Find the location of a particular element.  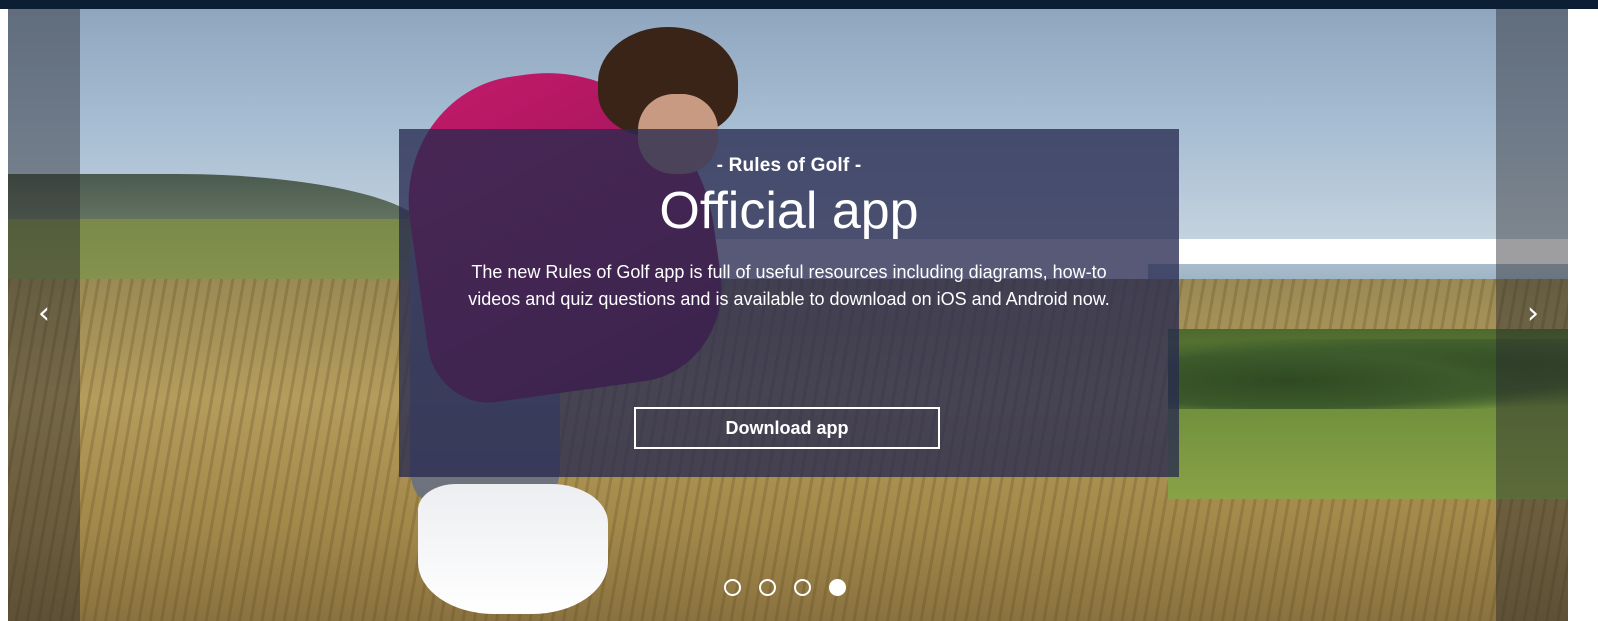

chevron-left-icon: ‹ is located at coordinates (44, 314).